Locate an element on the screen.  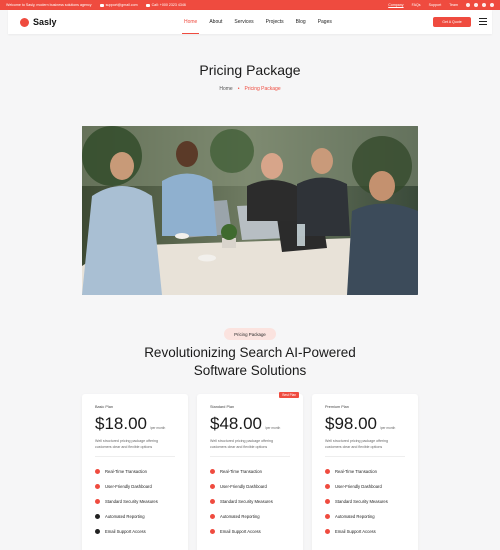
logo-text: Sasly is located at coordinates (45, 22).